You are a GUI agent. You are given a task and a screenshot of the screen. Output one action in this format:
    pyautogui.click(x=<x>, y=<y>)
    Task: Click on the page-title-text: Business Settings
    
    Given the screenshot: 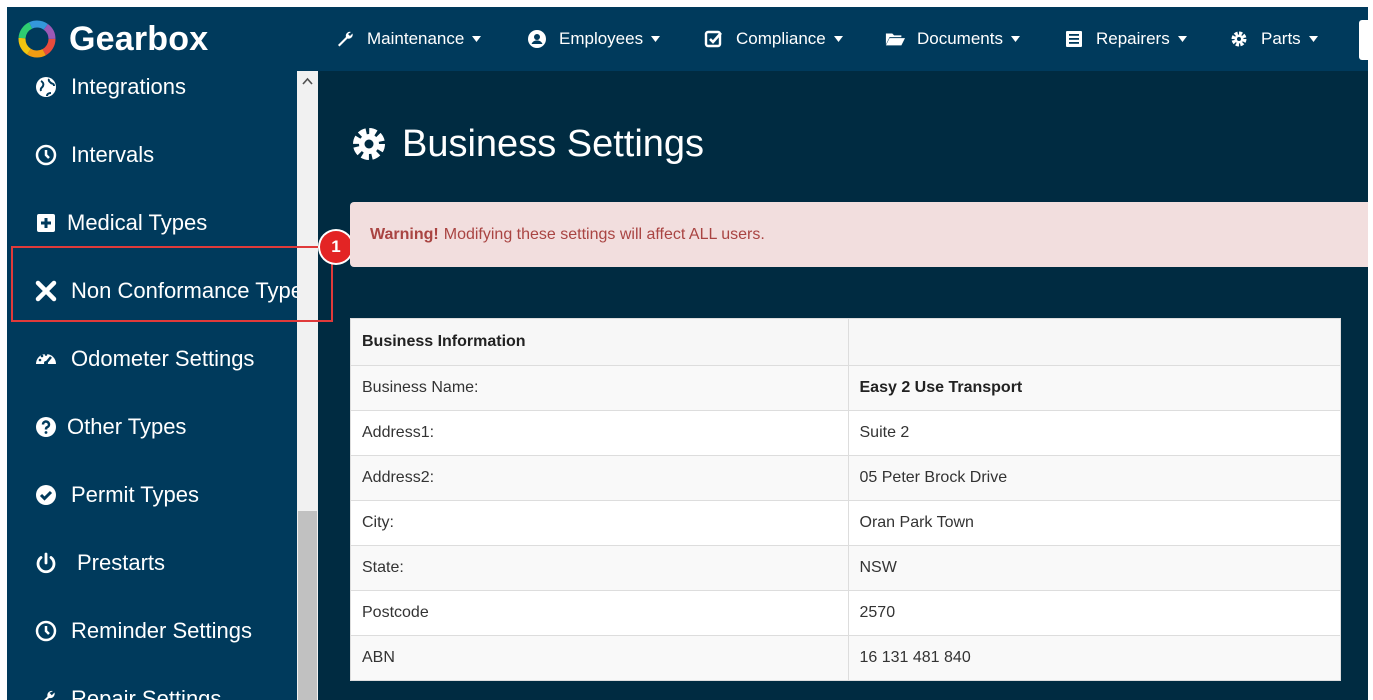 What is the action you would take?
    pyautogui.click(x=553, y=143)
    